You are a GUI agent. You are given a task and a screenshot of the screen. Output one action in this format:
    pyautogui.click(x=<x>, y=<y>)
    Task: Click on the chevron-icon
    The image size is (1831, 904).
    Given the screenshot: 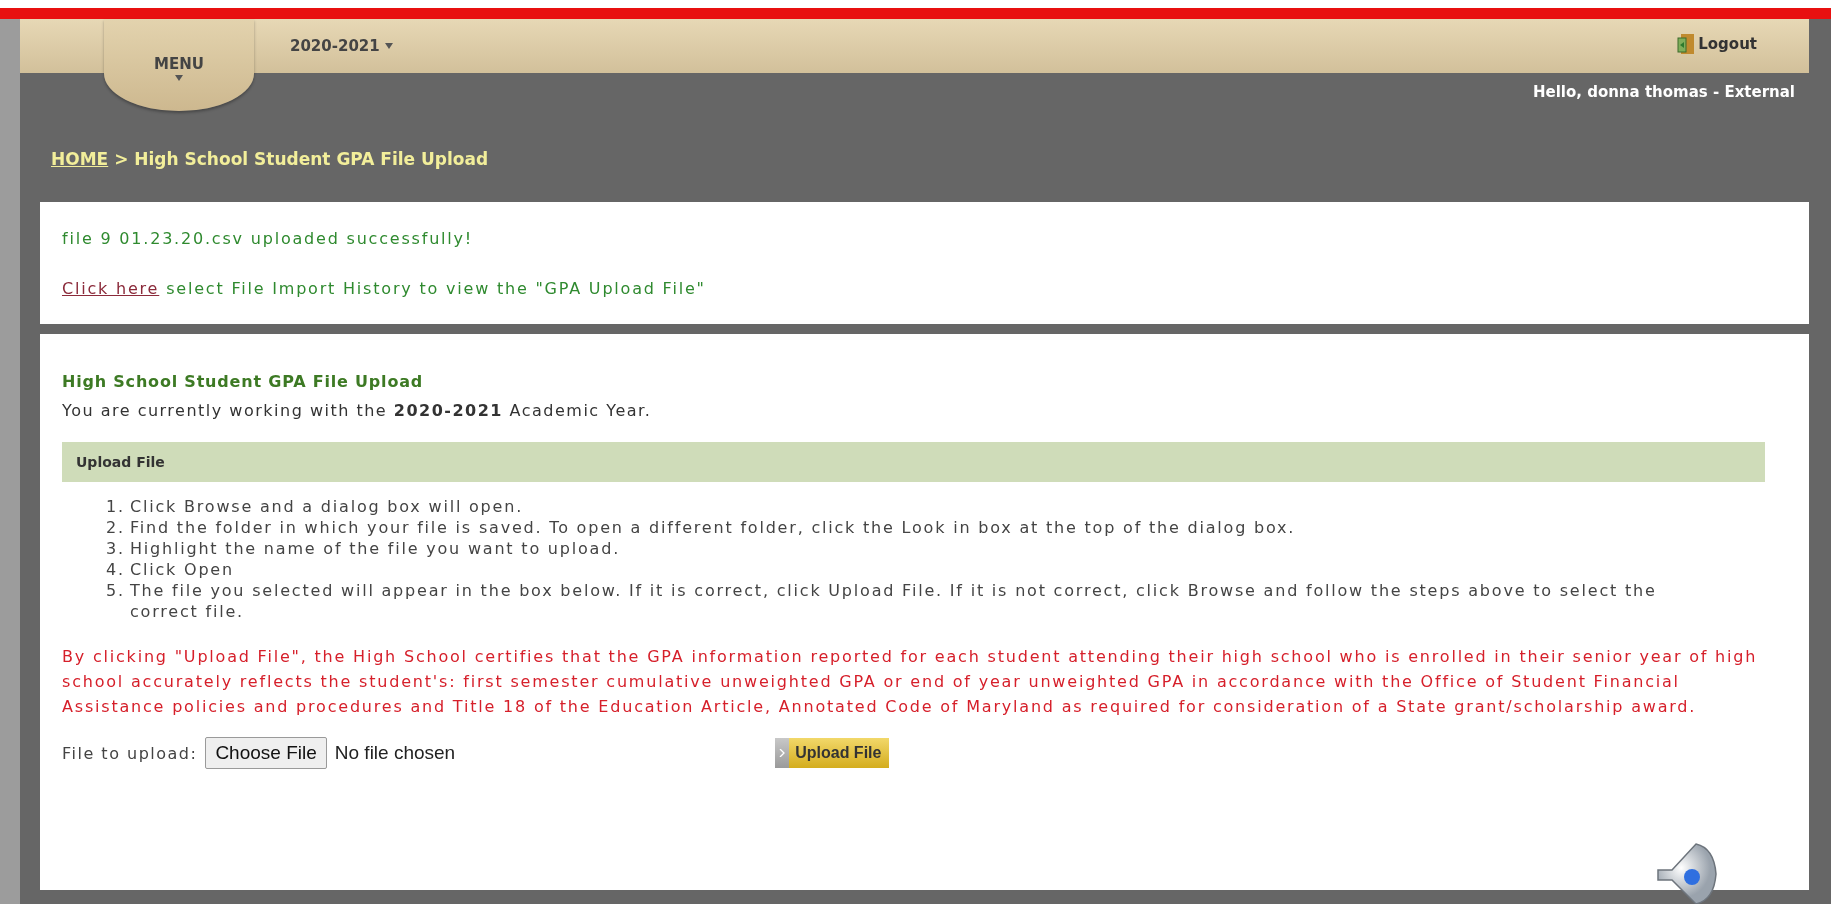 What is the action you would take?
    pyautogui.click(x=782, y=753)
    